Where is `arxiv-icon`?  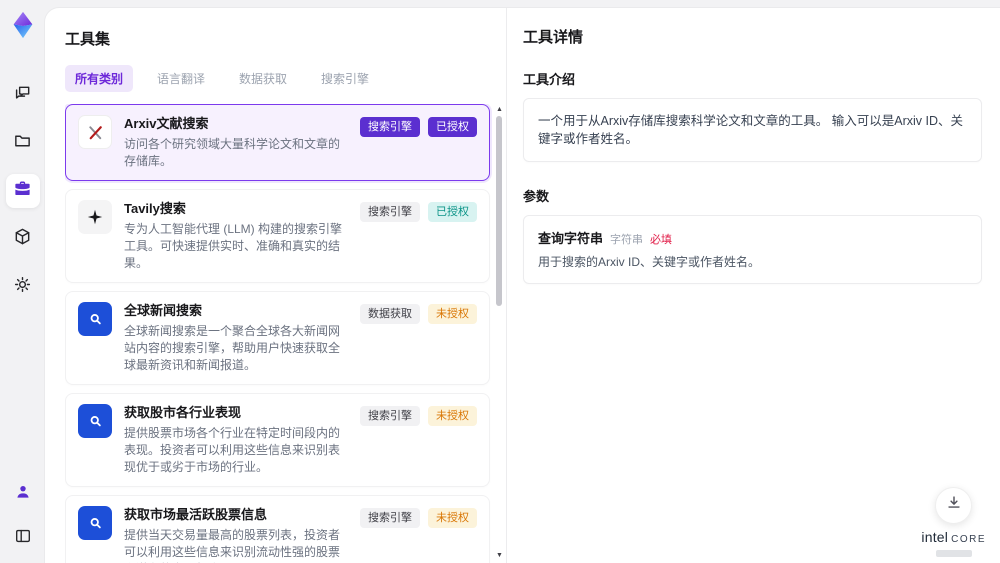
arxiv-icon is located at coordinates (95, 132).